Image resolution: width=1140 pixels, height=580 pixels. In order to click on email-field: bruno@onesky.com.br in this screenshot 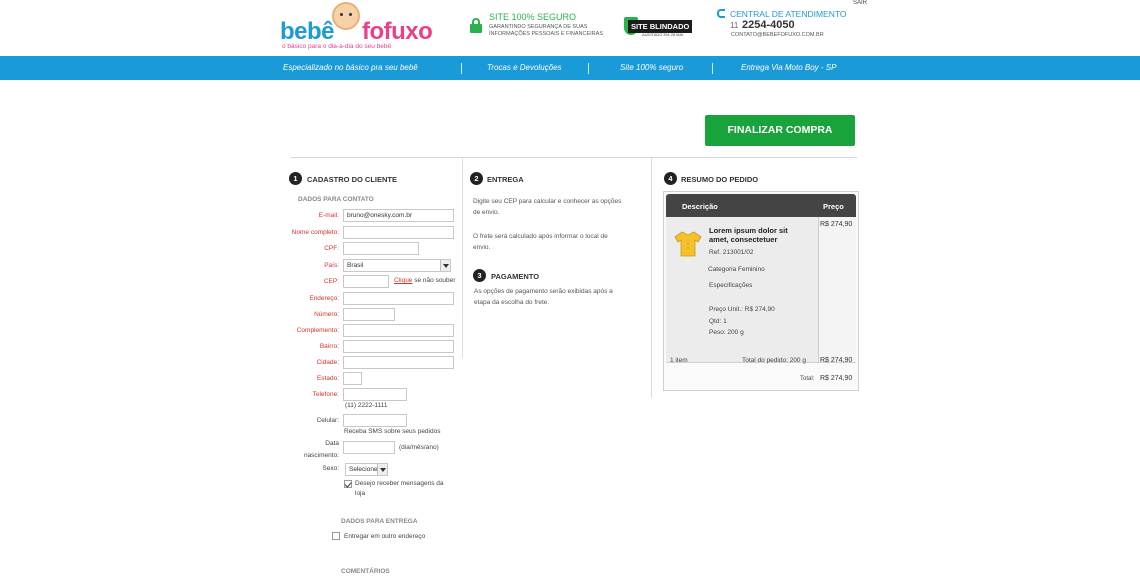, I will do `click(398, 215)`.